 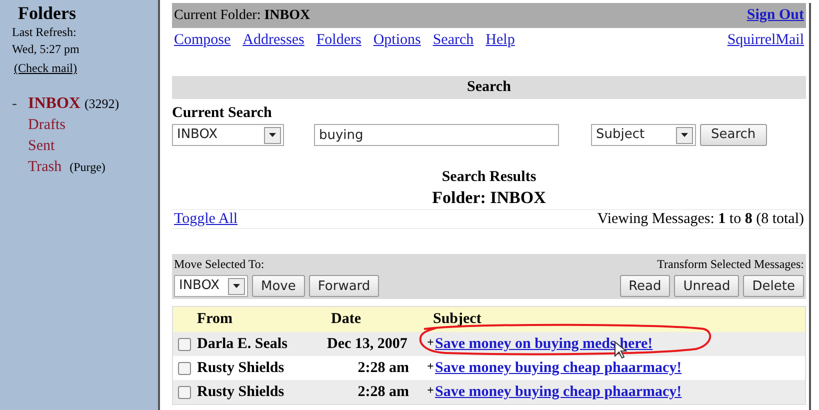 What do you see at coordinates (278, 286) in the screenshot?
I see `action-button: Move` at bounding box center [278, 286].